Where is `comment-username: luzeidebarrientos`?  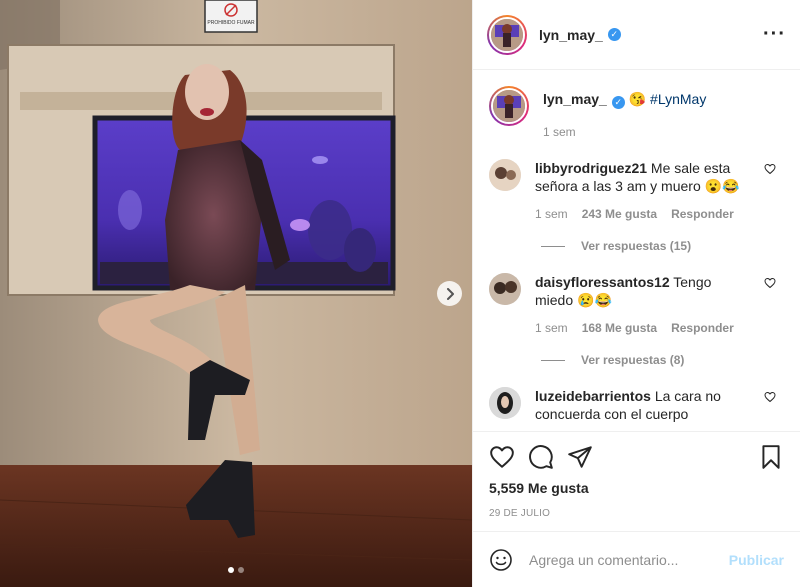
comment-username: luzeidebarrientos is located at coordinates (593, 396).